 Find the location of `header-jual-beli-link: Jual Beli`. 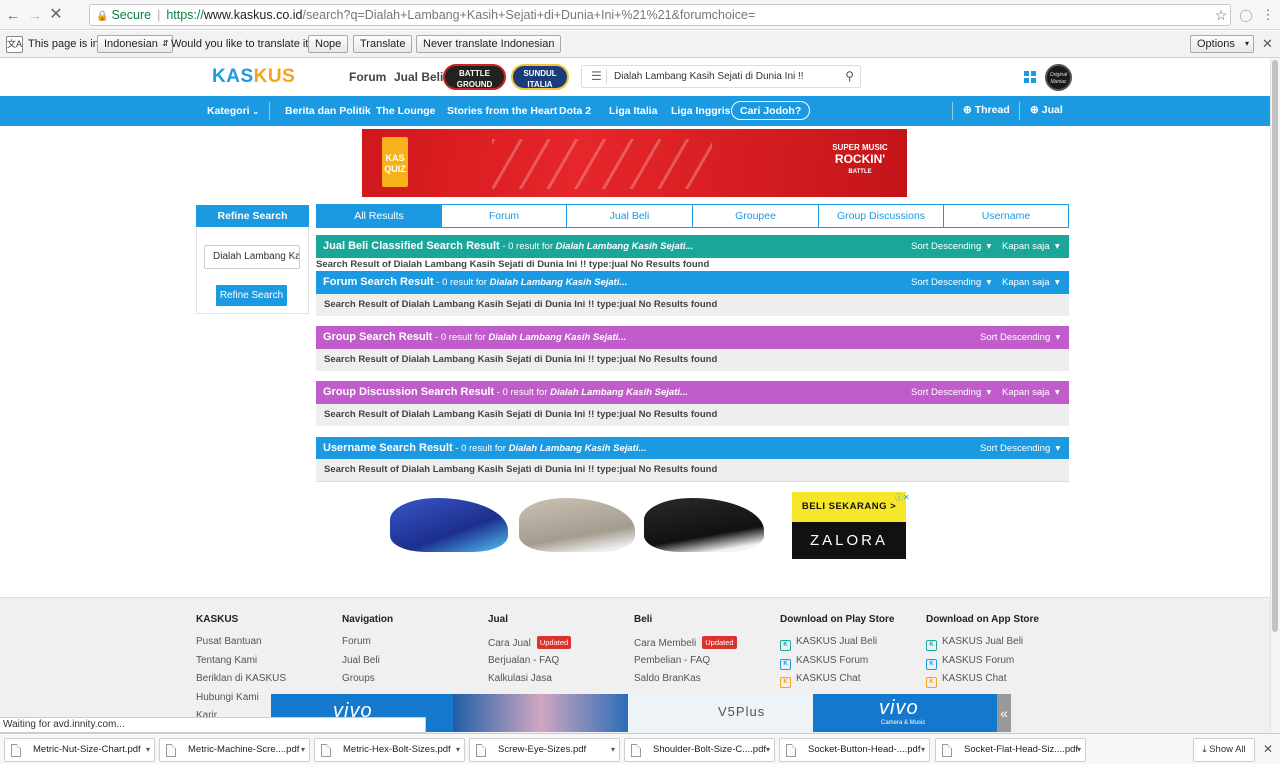

header-jual-beli-link: Jual Beli is located at coordinates (418, 77).